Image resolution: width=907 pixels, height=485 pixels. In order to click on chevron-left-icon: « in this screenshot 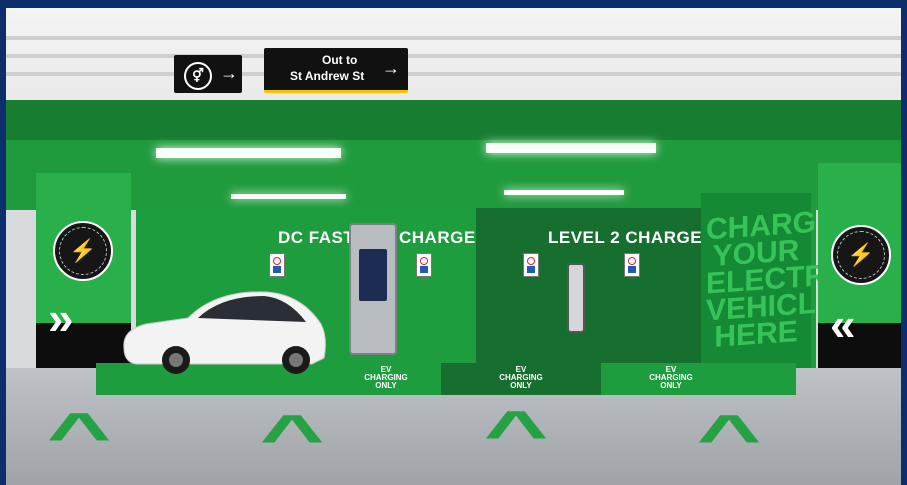, I will do `click(843, 324)`.